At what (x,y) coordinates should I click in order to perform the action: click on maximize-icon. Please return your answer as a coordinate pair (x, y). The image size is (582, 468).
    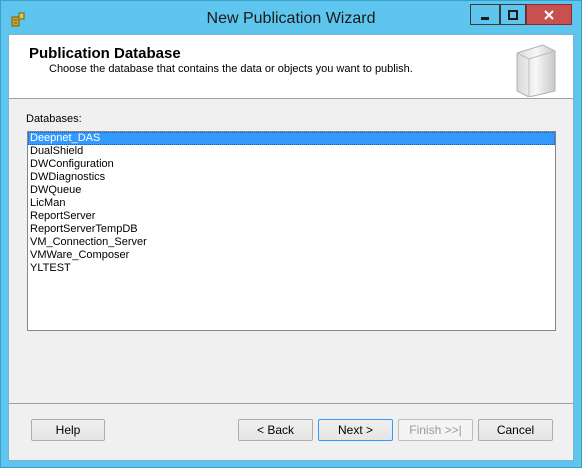
    Looking at the image, I should click on (513, 14).